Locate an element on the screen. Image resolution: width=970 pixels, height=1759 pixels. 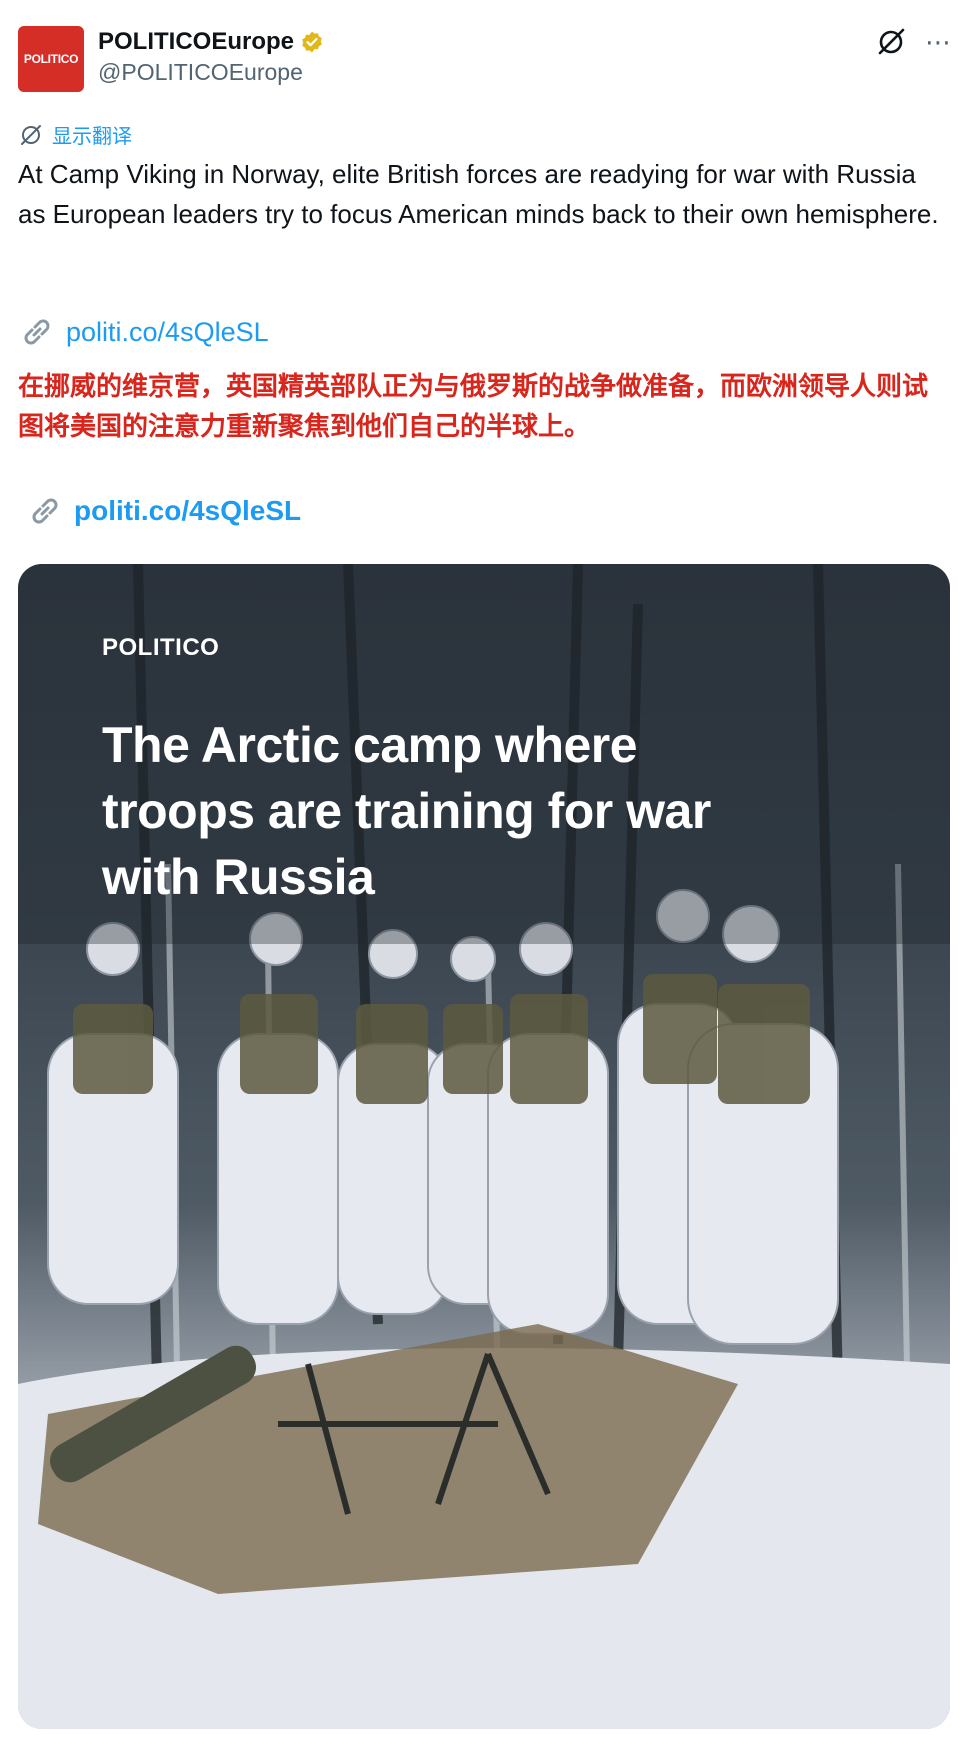
tweet-link-text: politi.co/4sQleSL is located at coordinates (167, 332).